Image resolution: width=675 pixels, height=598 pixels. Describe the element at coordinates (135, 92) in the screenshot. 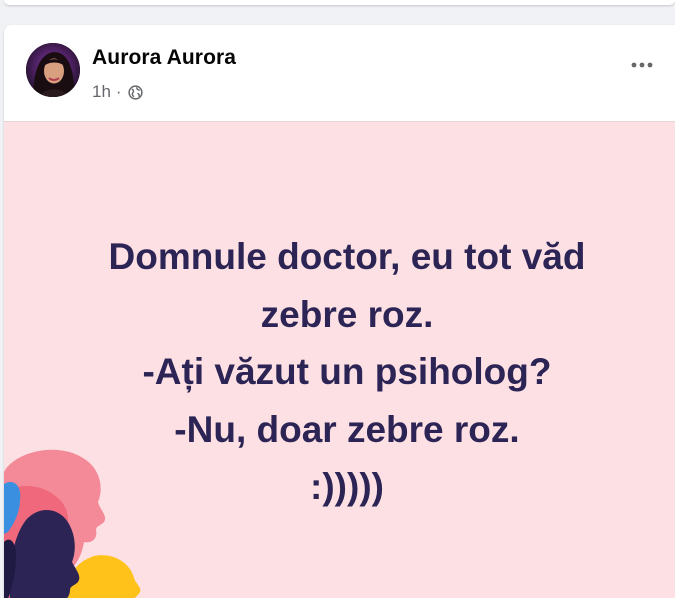

I see `globe-icon` at that location.